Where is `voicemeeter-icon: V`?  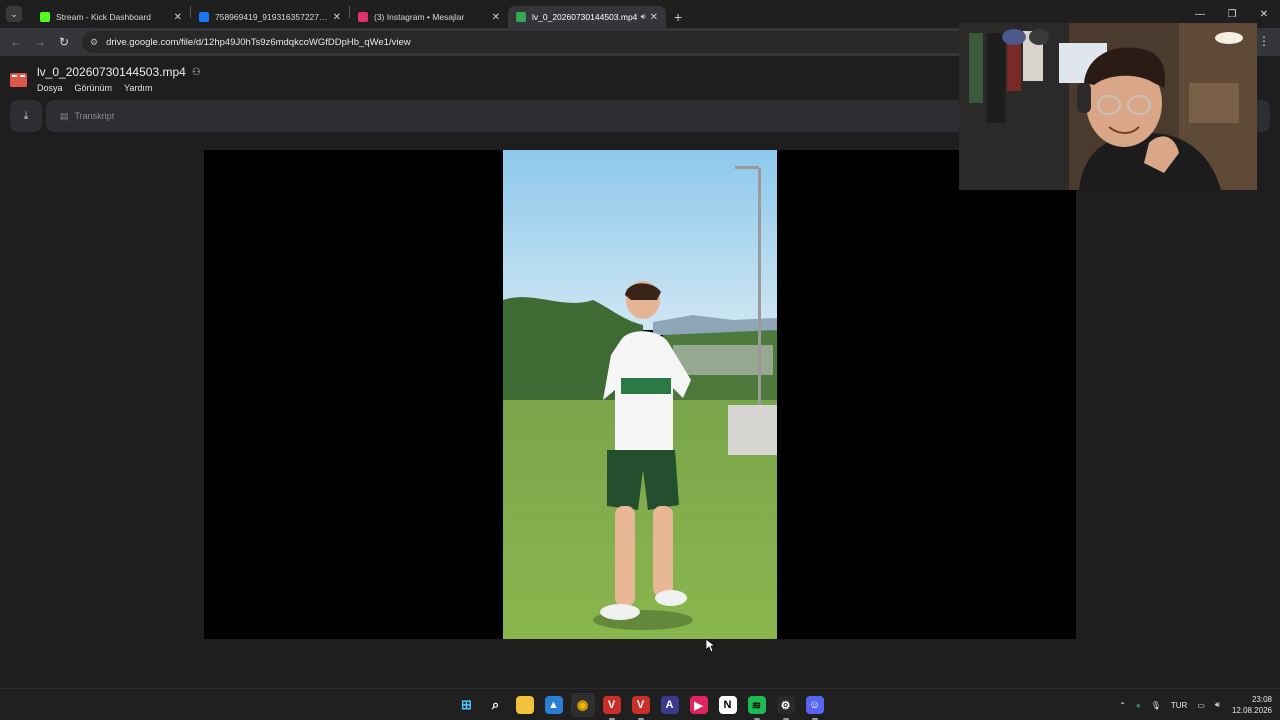
voicemeeter-icon: V is located at coordinates (612, 706).